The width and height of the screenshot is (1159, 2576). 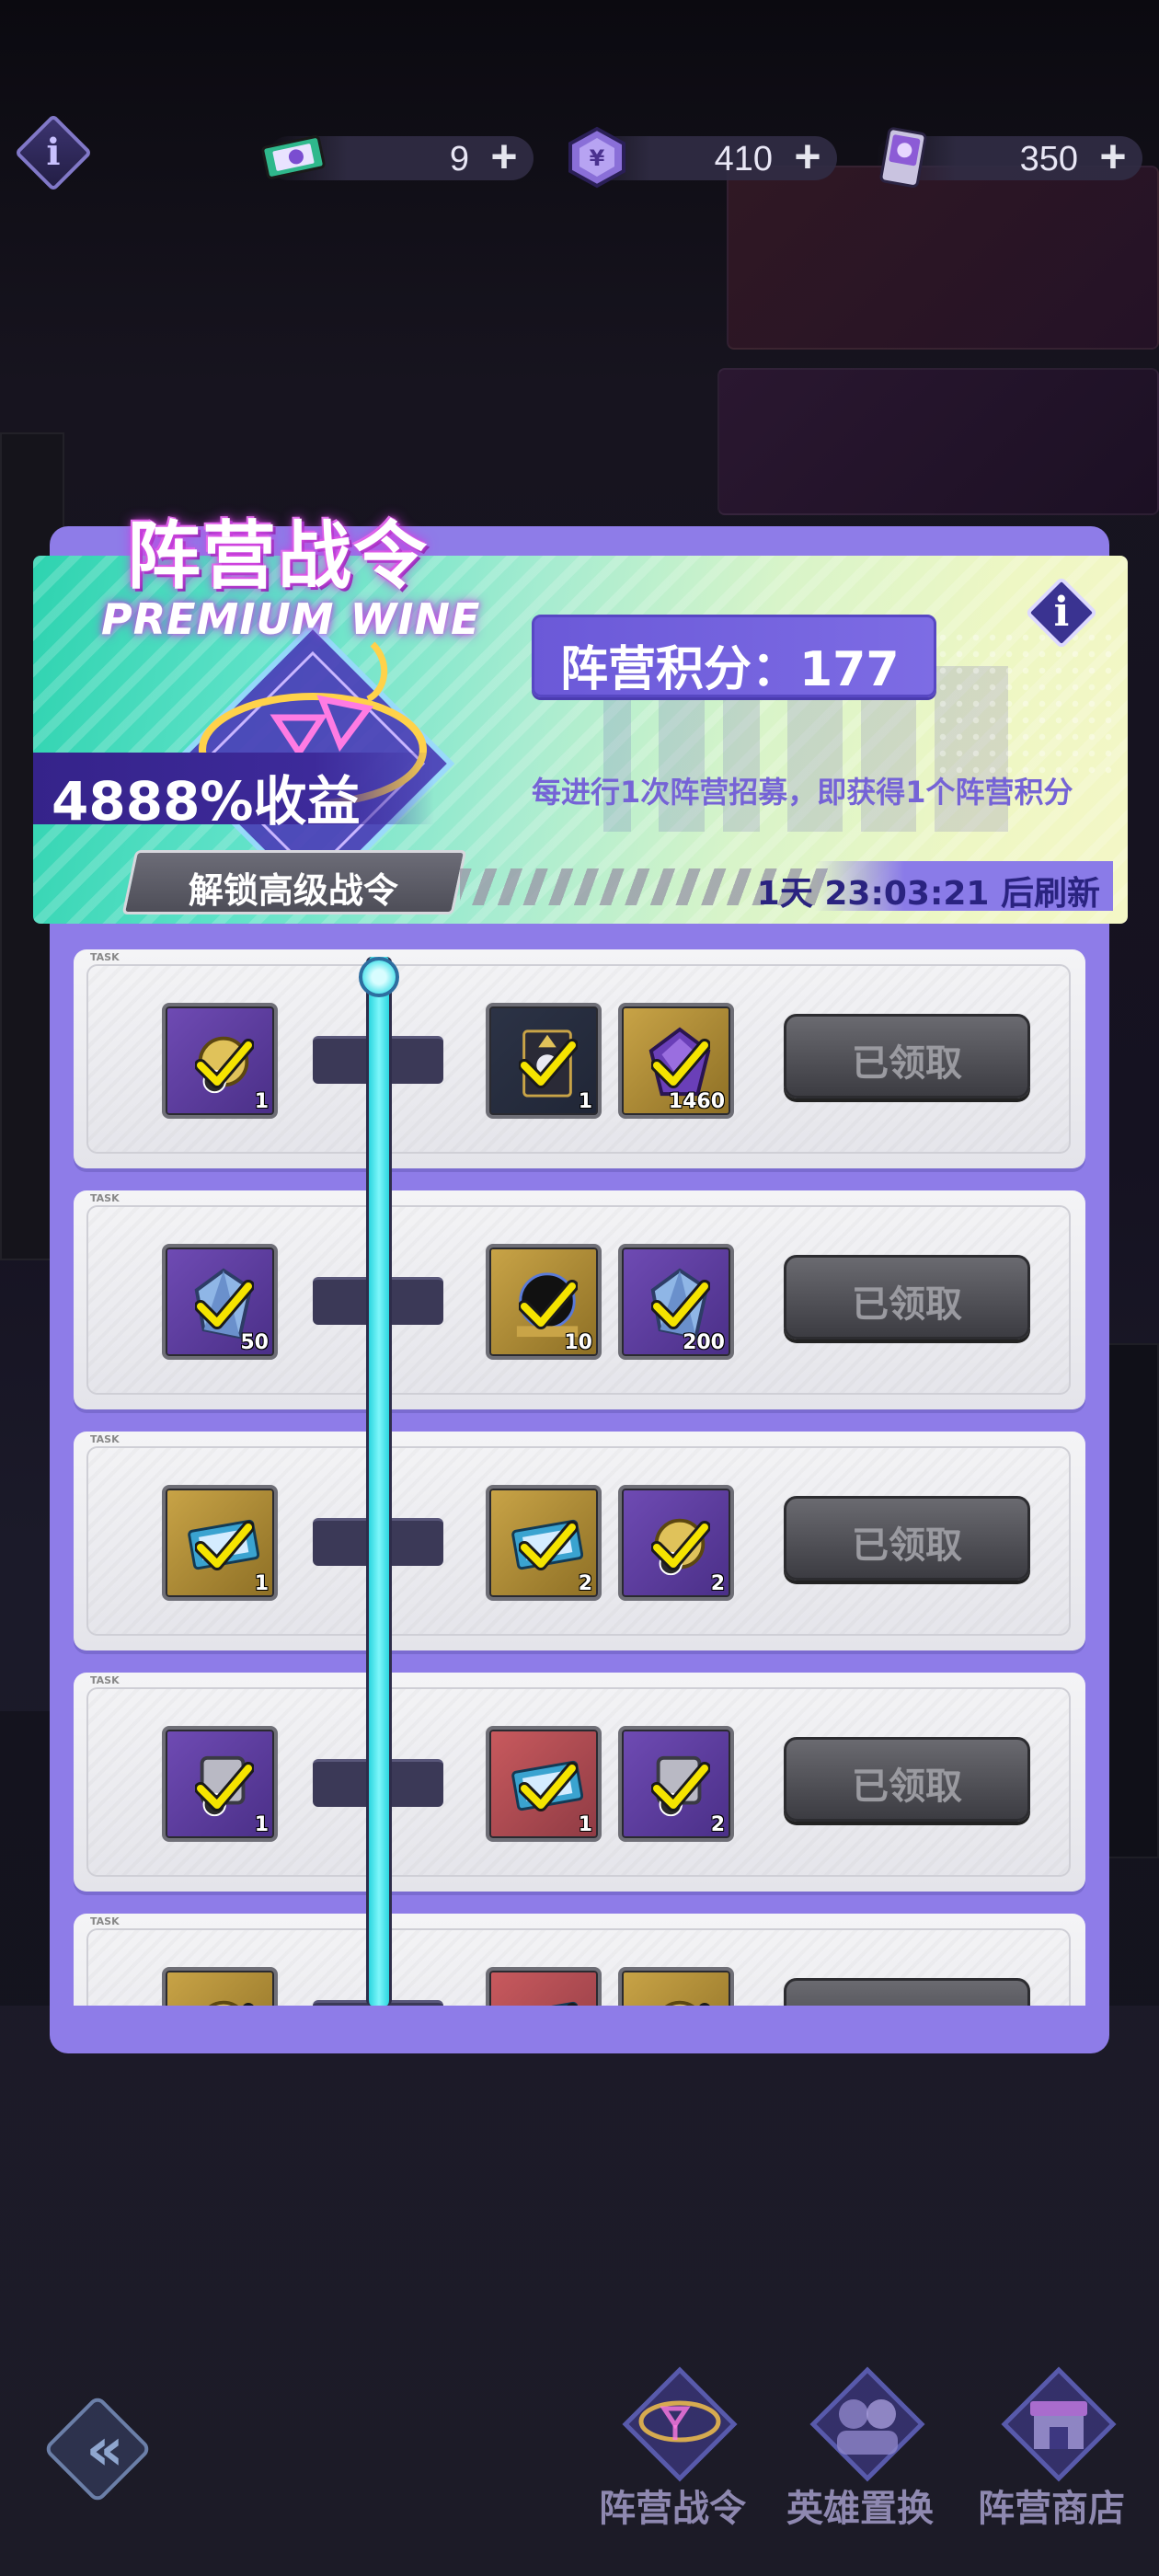 I want to click on reward-row: TASK50210200已领取, so click(x=579, y=1299).